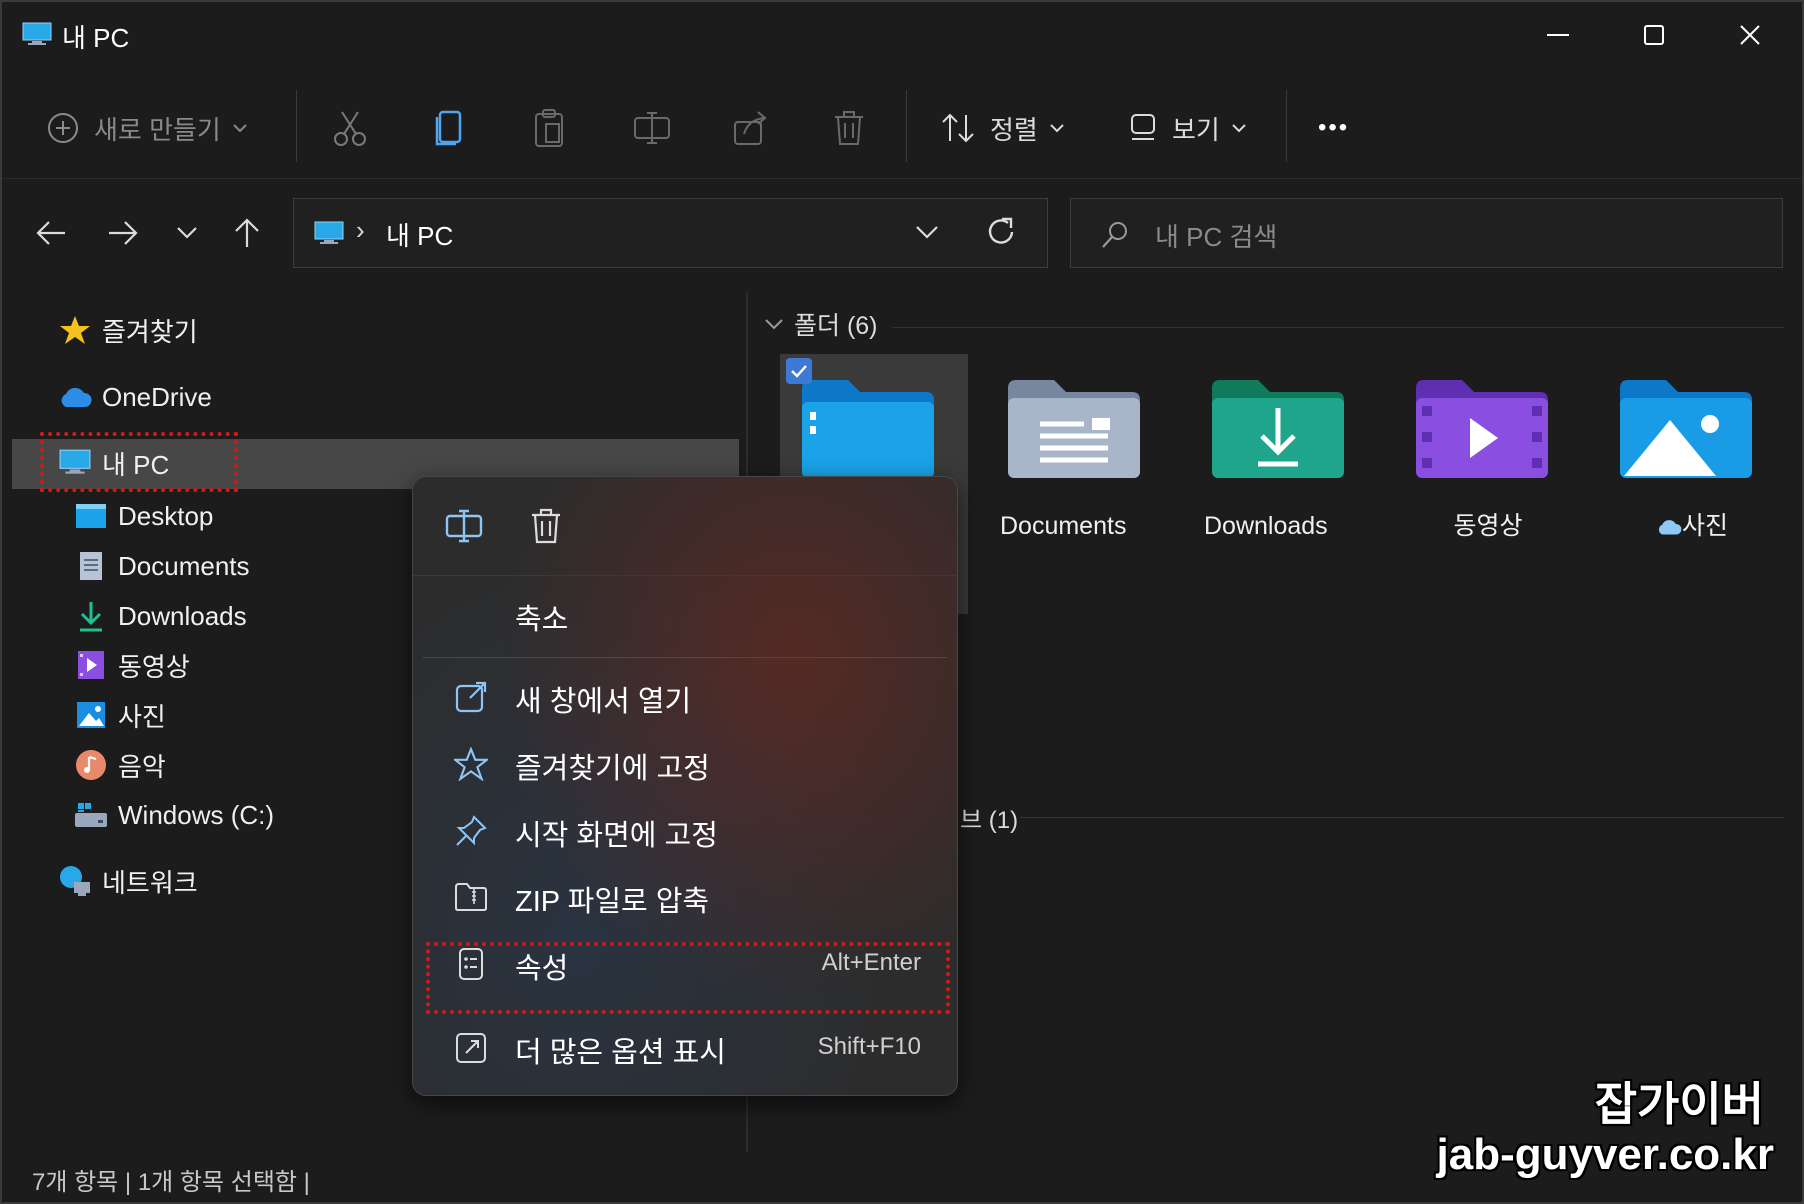  I want to click on folder-label: 동영상, so click(1488, 526).